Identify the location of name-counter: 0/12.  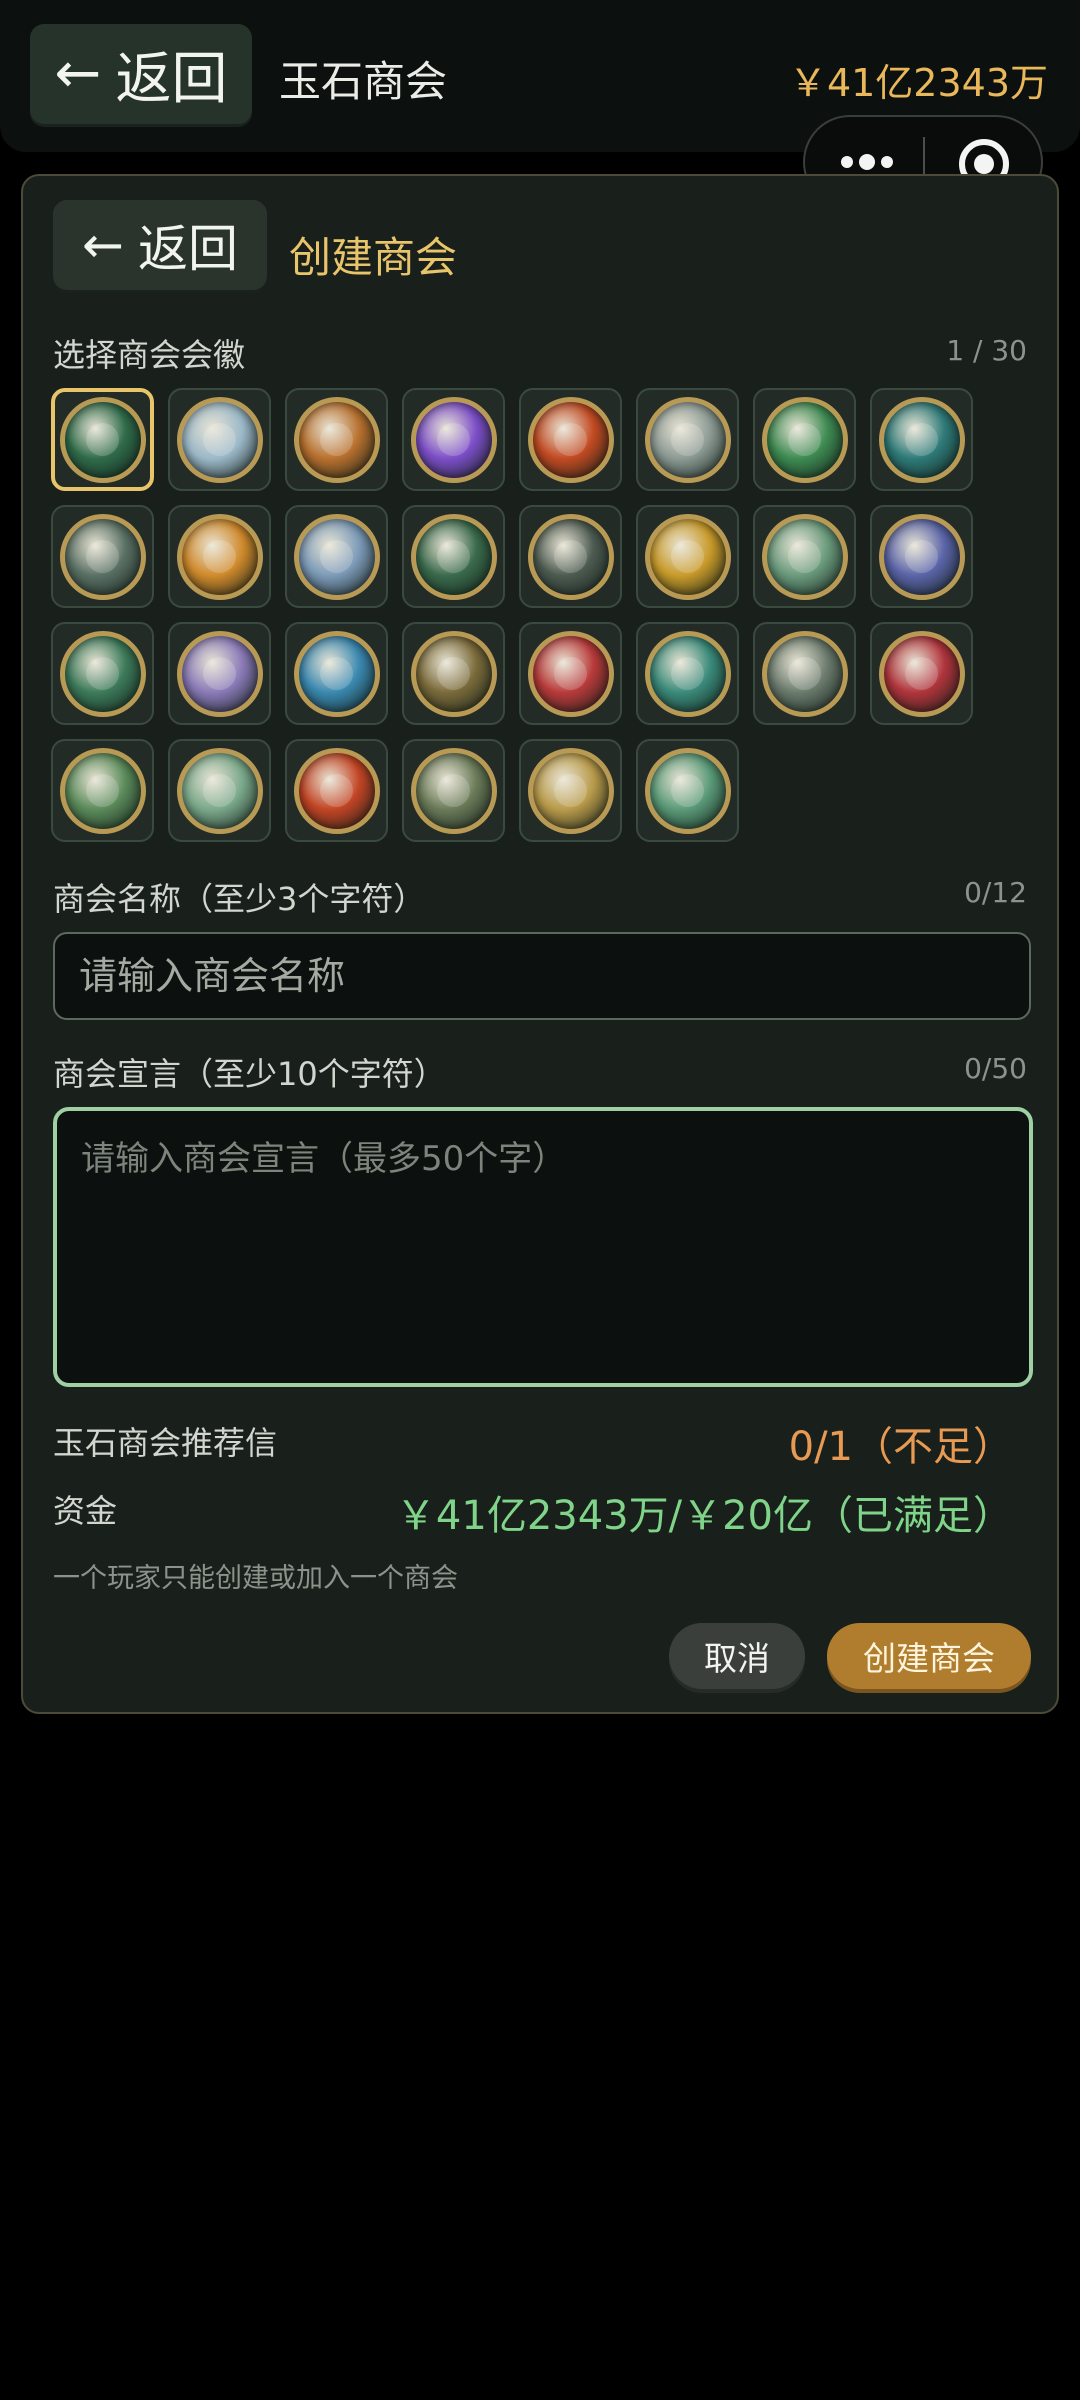
(995, 892).